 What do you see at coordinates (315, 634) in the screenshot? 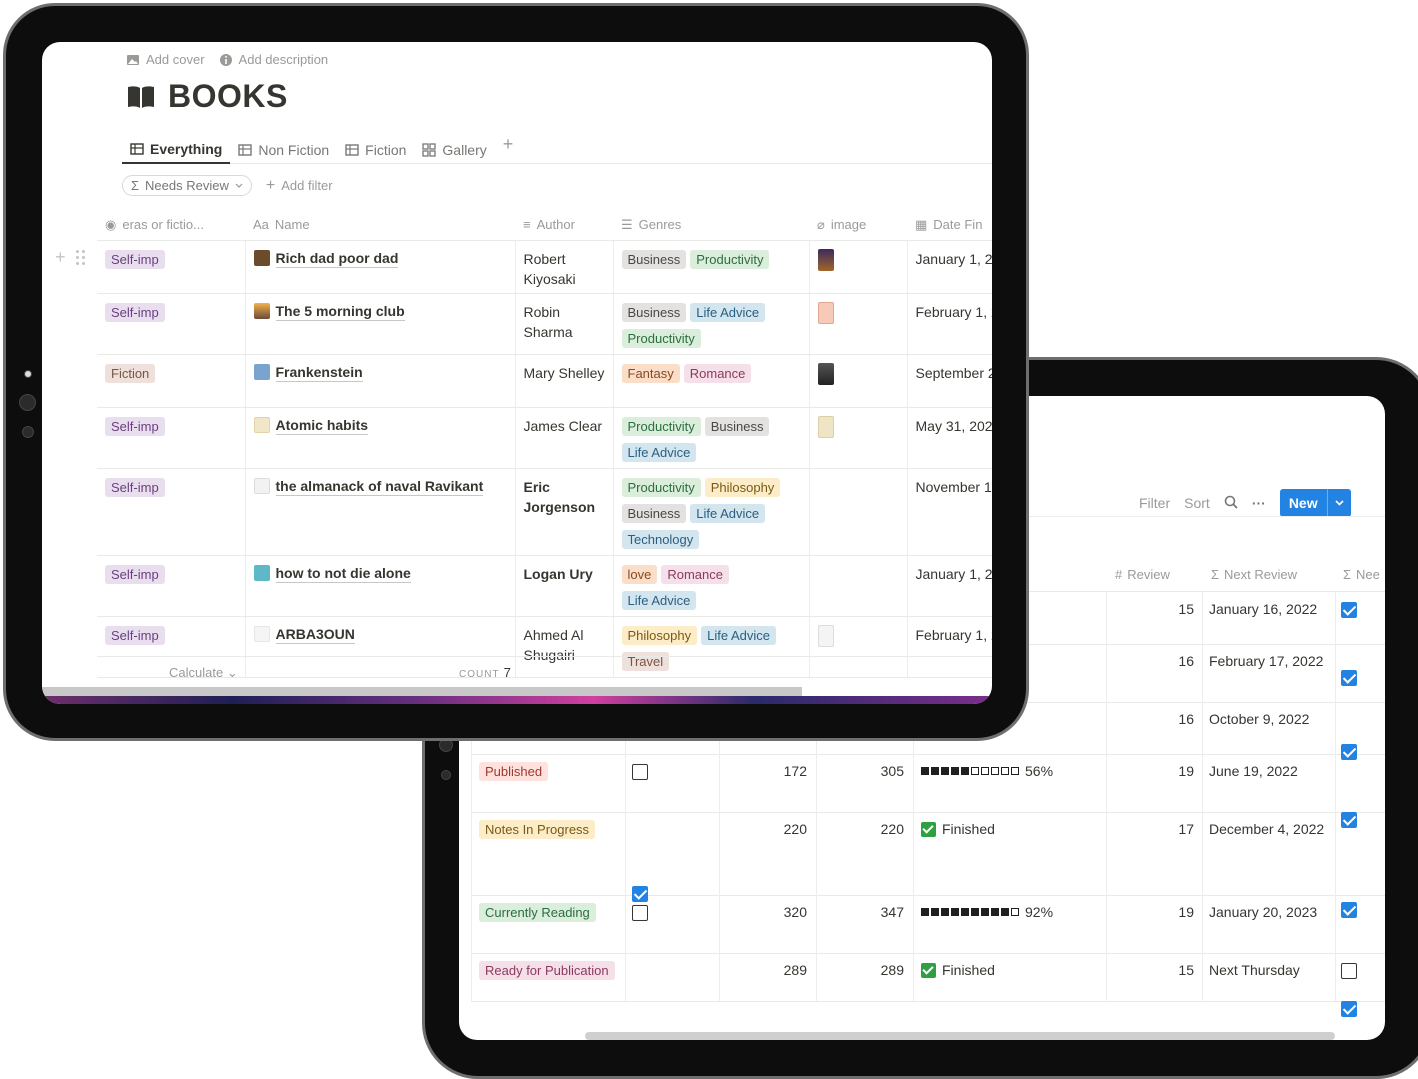
I see `book-title-link: ARBA3OUN` at bounding box center [315, 634].